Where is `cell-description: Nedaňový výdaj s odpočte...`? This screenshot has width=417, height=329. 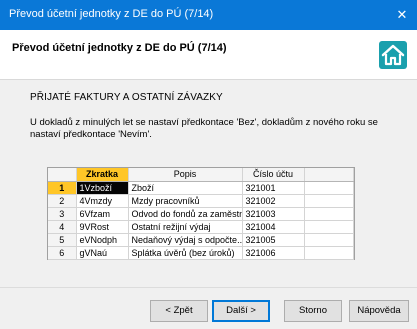 cell-description: Nedaňový výdaj s odpočte... is located at coordinates (185, 240).